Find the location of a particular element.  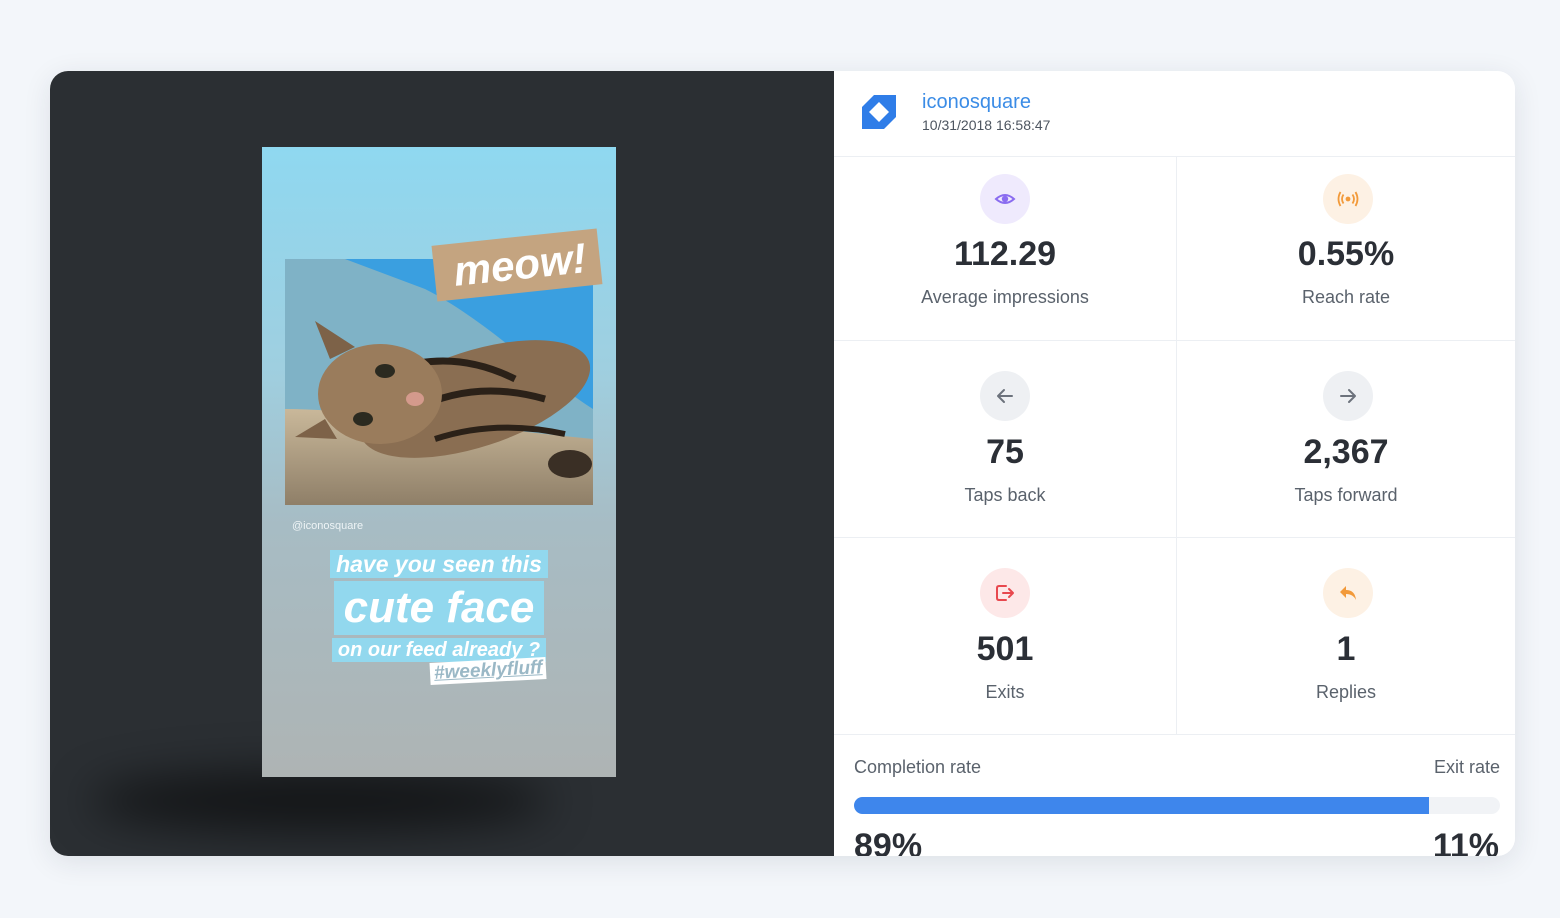

completion-exit-rates: Completion rate Exit rate 89% 11% is located at coordinates (1174, 795).